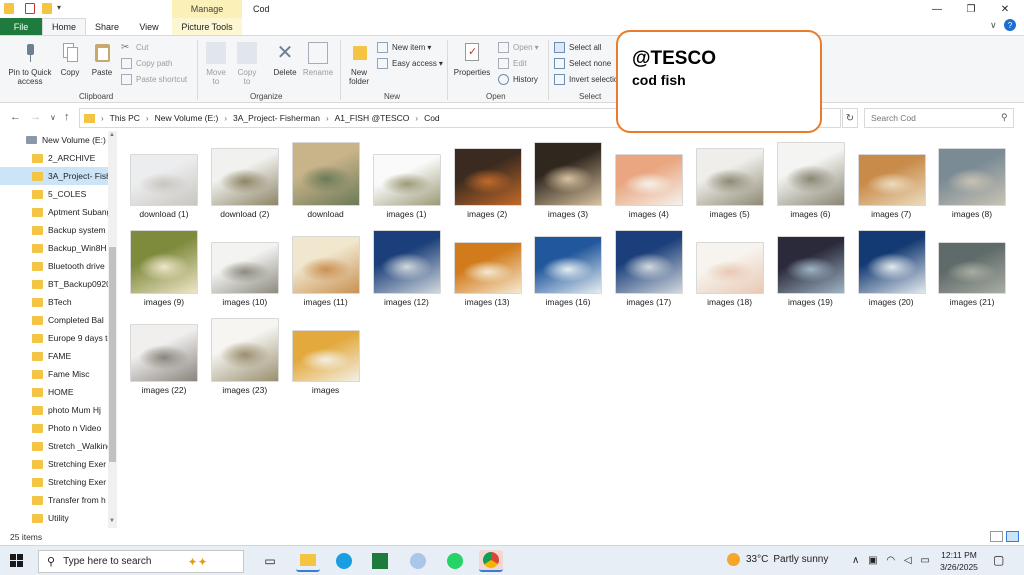 The height and width of the screenshot is (575, 1024). I want to click on tree-folder: Backup_Win8H, so click(54, 248).